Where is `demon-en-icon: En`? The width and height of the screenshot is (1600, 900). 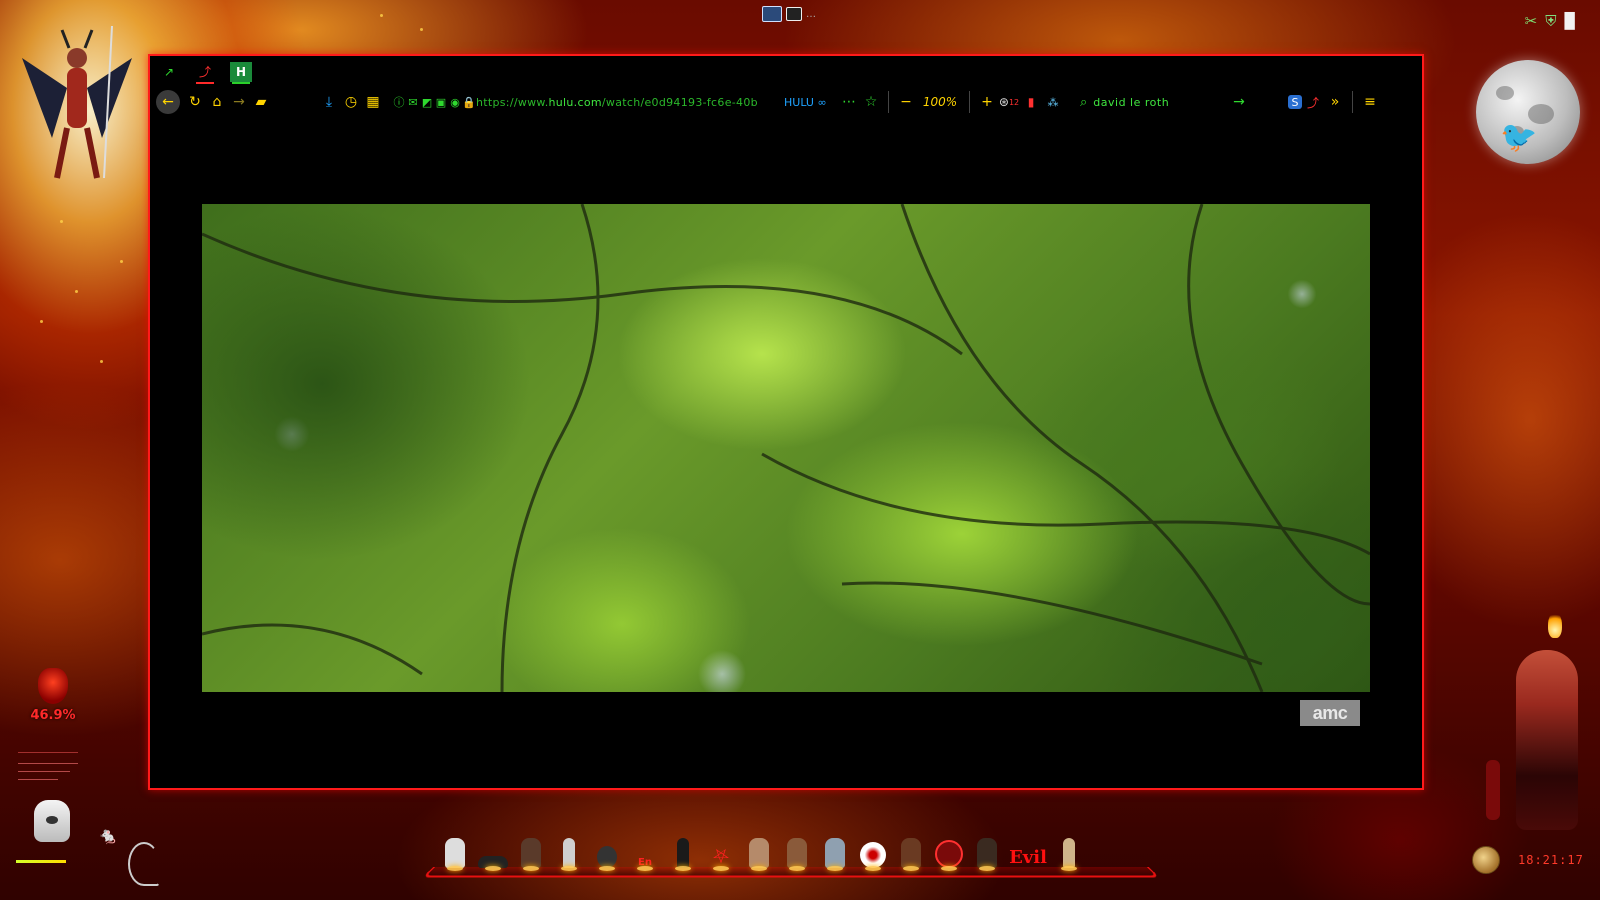 demon-en-icon: En is located at coordinates (645, 850).